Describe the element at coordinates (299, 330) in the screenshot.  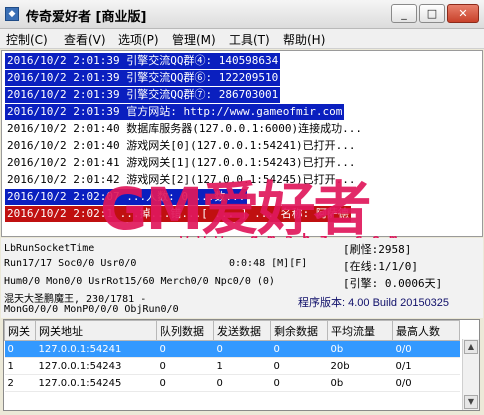
I see `column-header: 剩余数据` at that location.